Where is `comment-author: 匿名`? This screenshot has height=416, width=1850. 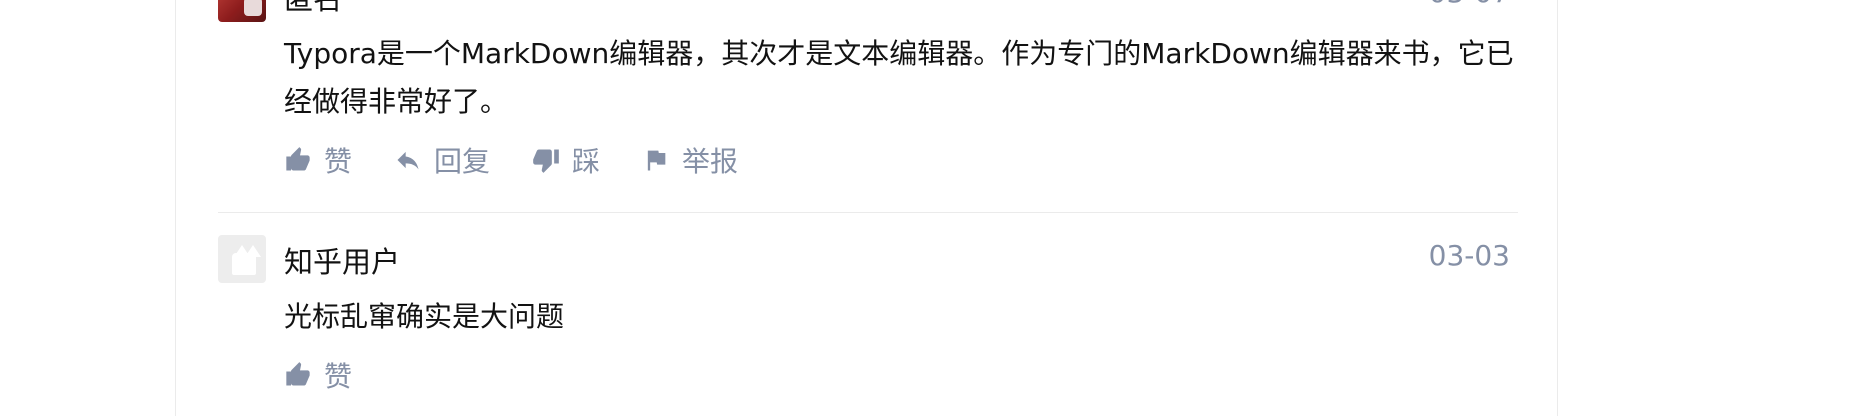
comment-author: 匿名 is located at coordinates (313, 9).